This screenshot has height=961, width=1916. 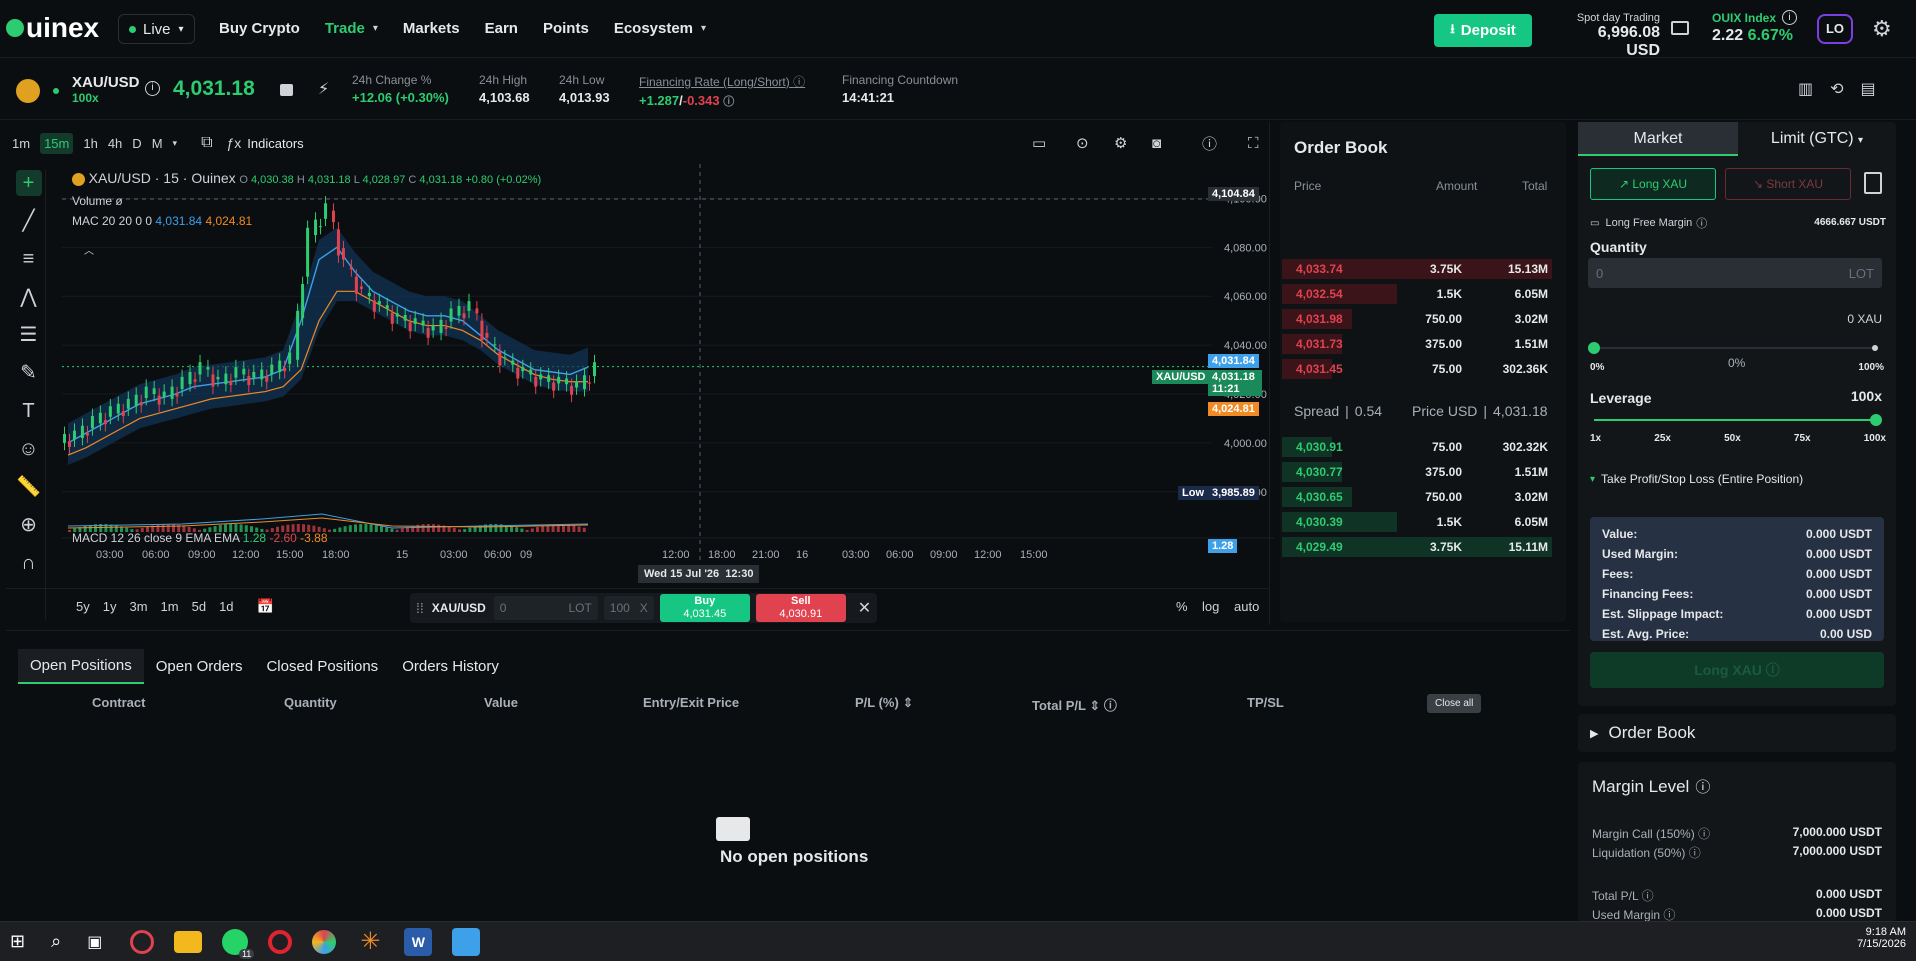 What do you see at coordinates (156, 29) in the screenshot?
I see `env-selector: Live ▾` at bounding box center [156, 29].